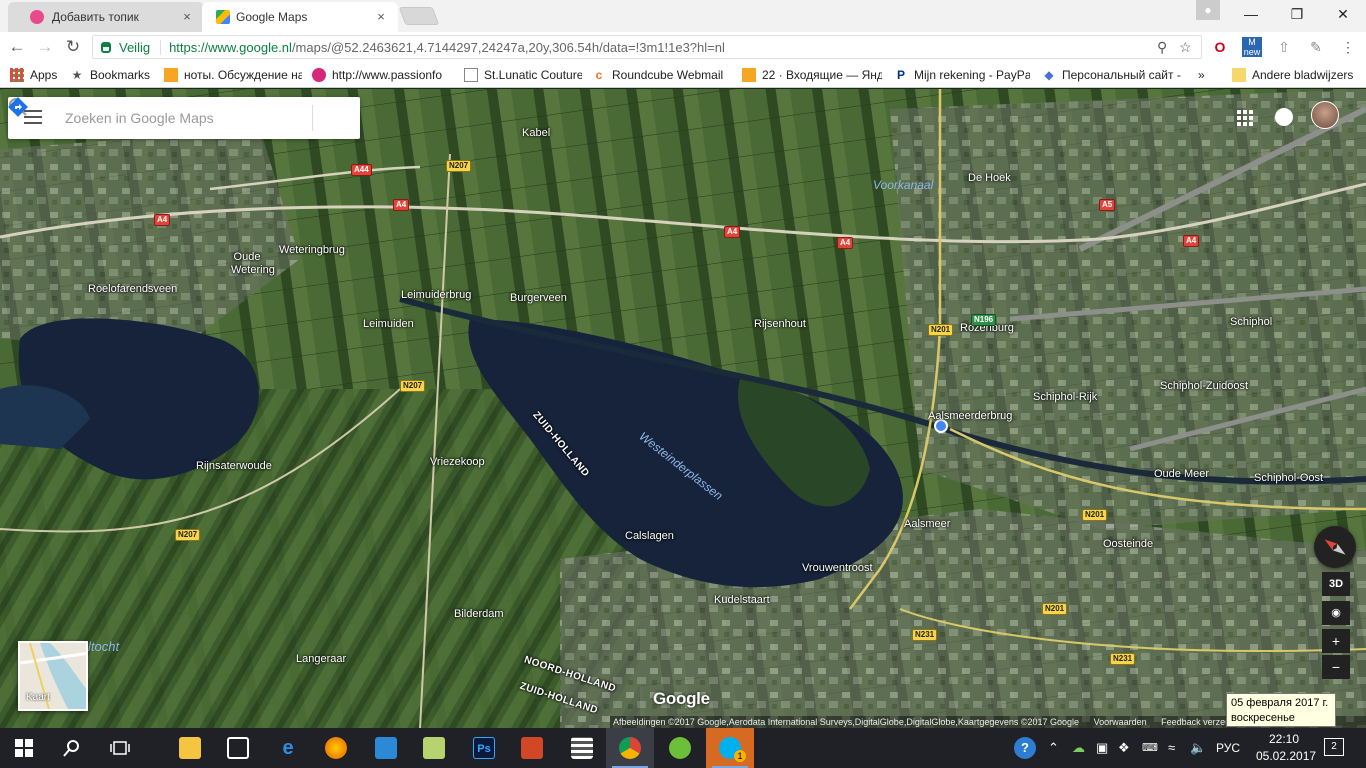 The height and width of the screenshot is (768, 1366). Describe the element at coordinates (73, 47) in the screenshot. I see `reload-icon: ↻` at that location.